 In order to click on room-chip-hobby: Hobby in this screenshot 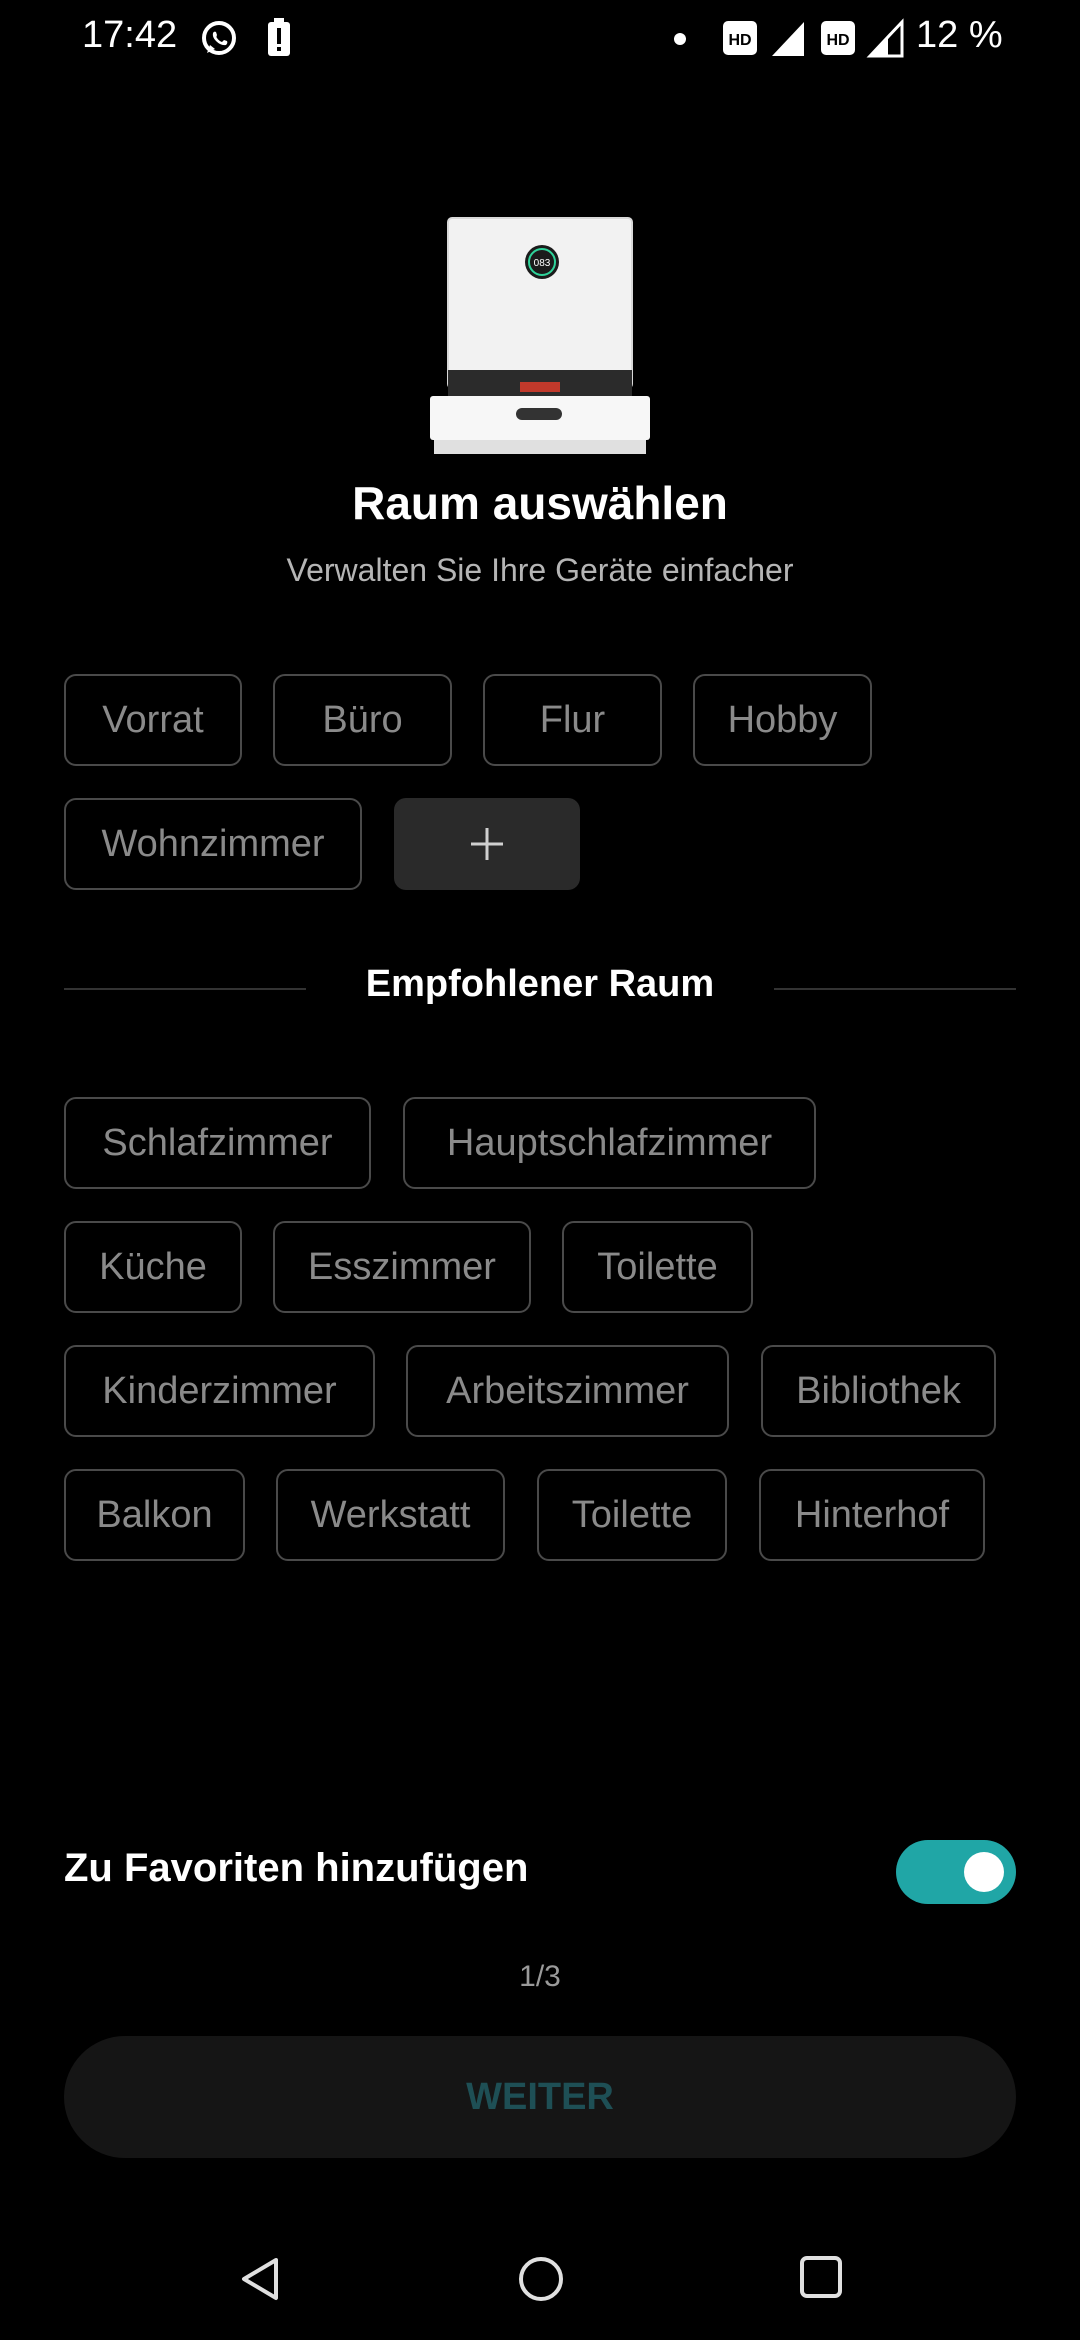, I will do `click(782, 720)`.